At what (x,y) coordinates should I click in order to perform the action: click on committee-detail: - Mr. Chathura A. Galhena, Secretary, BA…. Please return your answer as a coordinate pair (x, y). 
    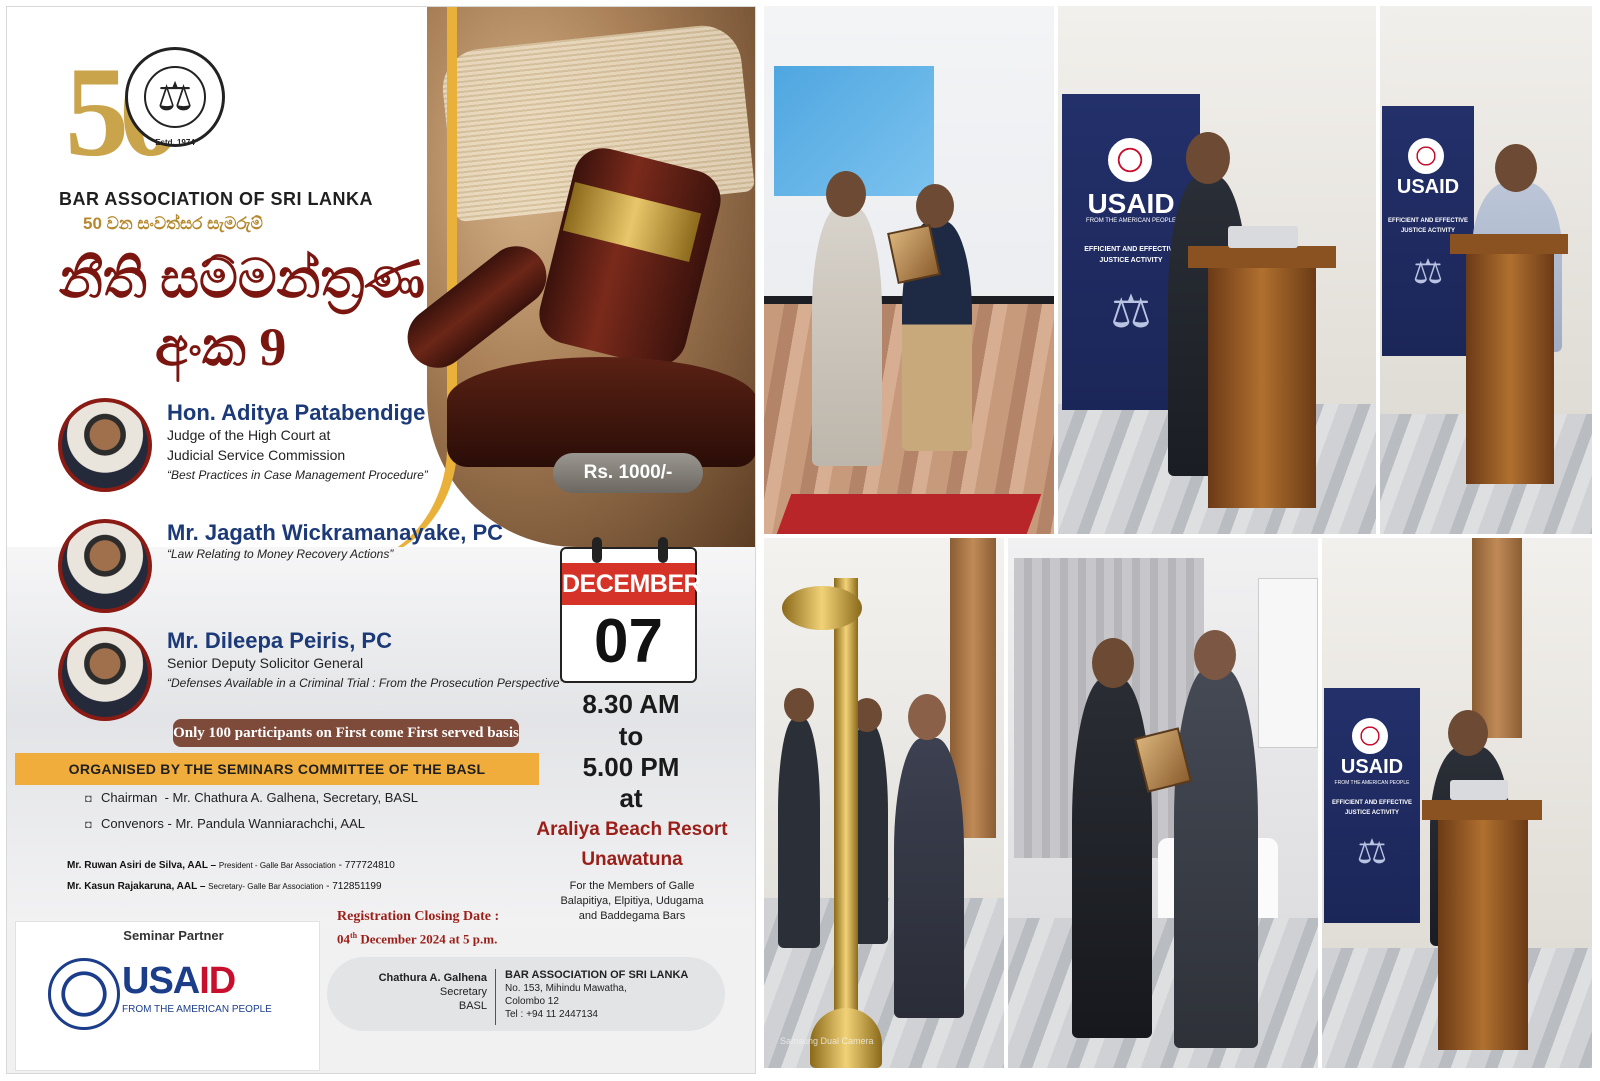
    Looking at the image, I should click on (291, 797).